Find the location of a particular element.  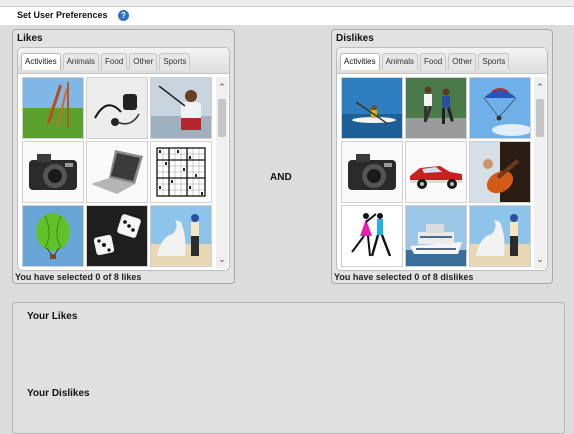

page-title: Set User Preferences is located at coordinates (62, 15).